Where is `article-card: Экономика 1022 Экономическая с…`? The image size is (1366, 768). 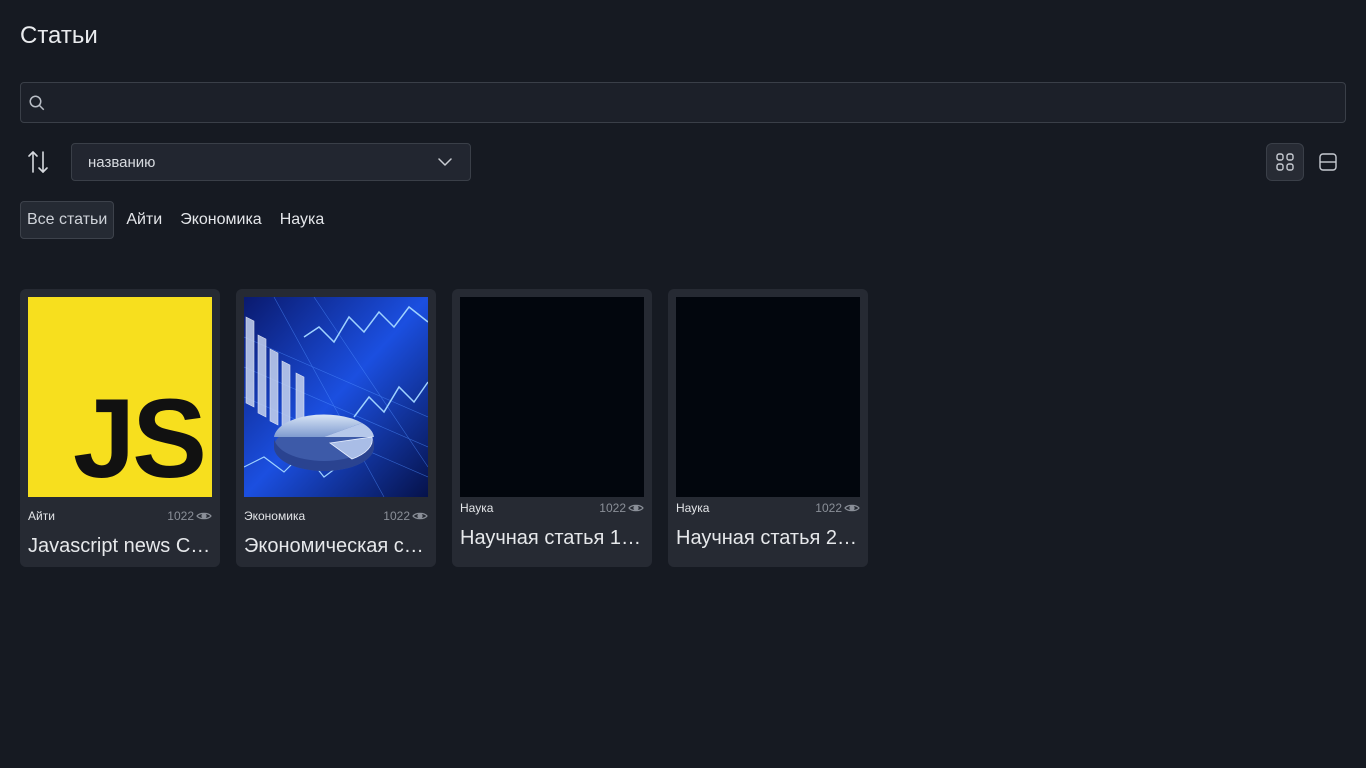 article-card: Экономика 1022 Экономическая с… is located at coordinates (336, 428).